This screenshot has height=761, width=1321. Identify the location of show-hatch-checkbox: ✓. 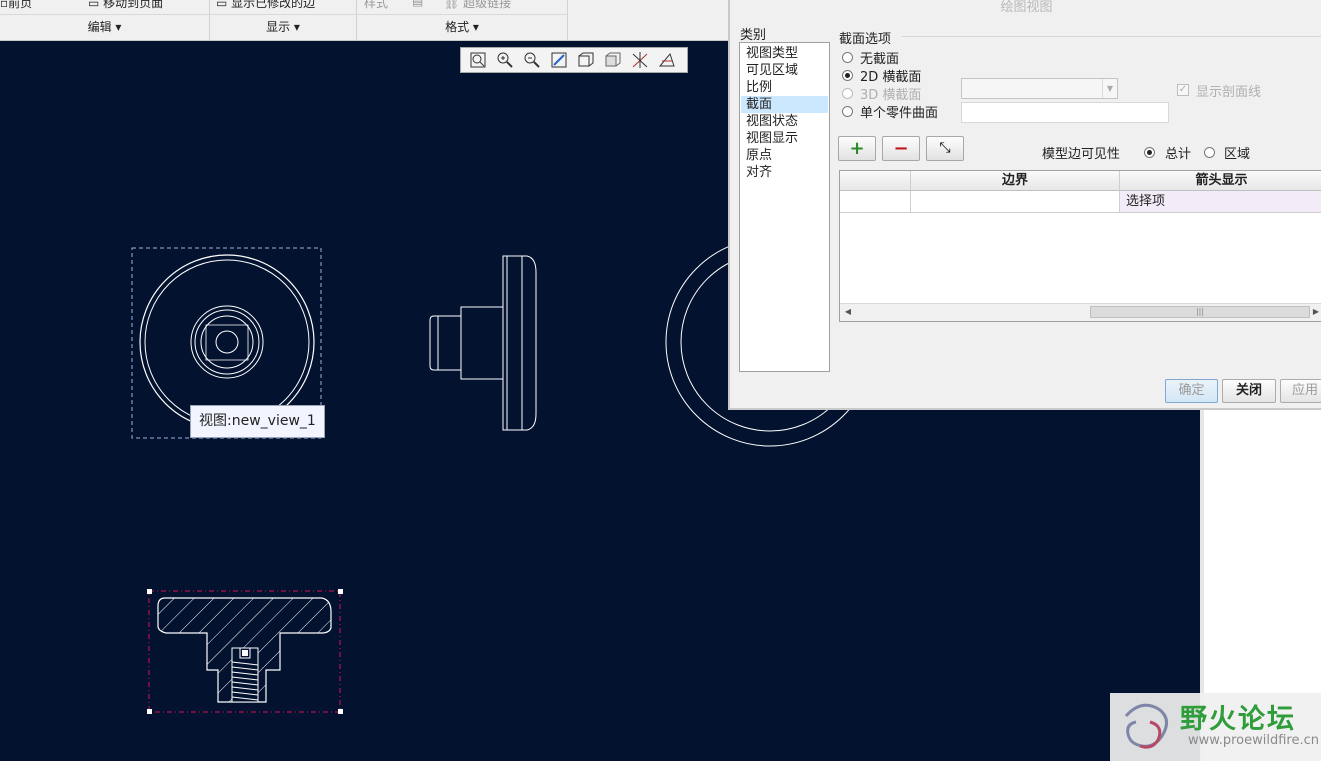
(1183, 90).